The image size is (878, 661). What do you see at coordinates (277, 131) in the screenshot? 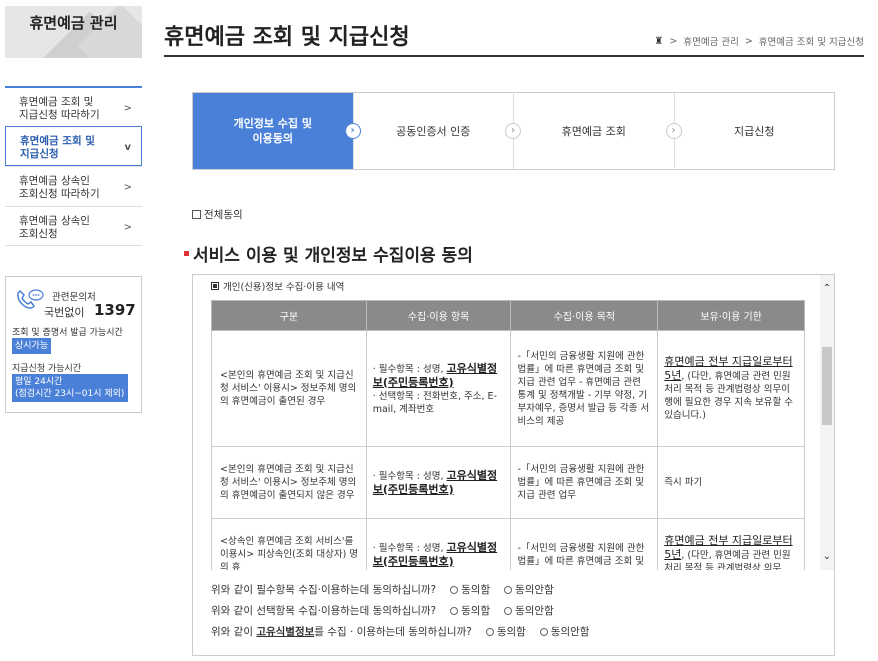
I see `step-privacy-consent: 개인정보 수집 및 이용동의 ›` at bounding box center [277, 131].